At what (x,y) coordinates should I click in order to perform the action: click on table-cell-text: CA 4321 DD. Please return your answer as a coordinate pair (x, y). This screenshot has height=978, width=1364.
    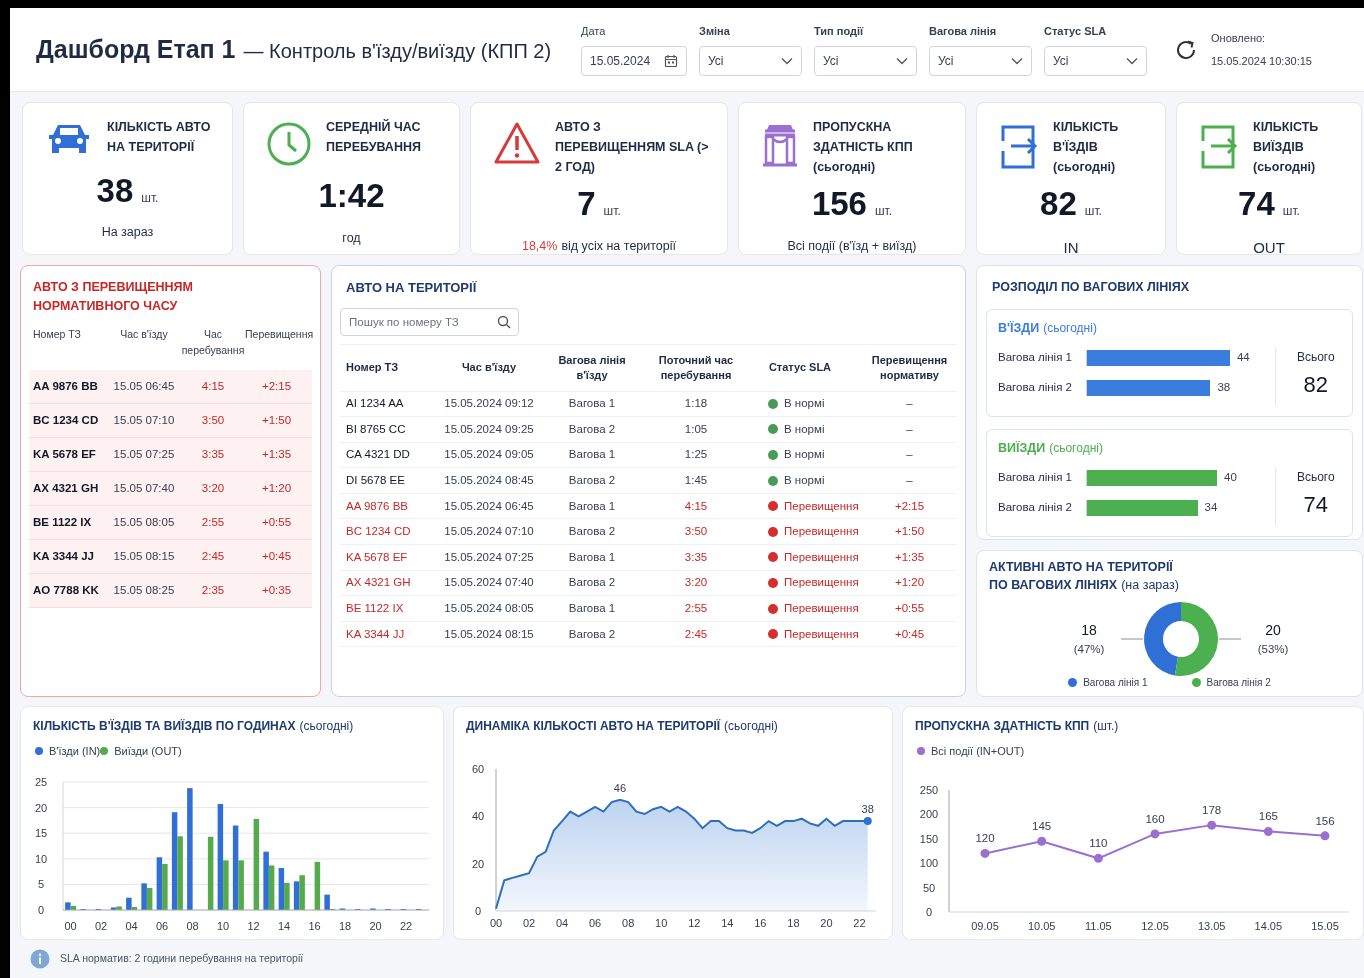
    Looking at the image, I should click on (378, 455).